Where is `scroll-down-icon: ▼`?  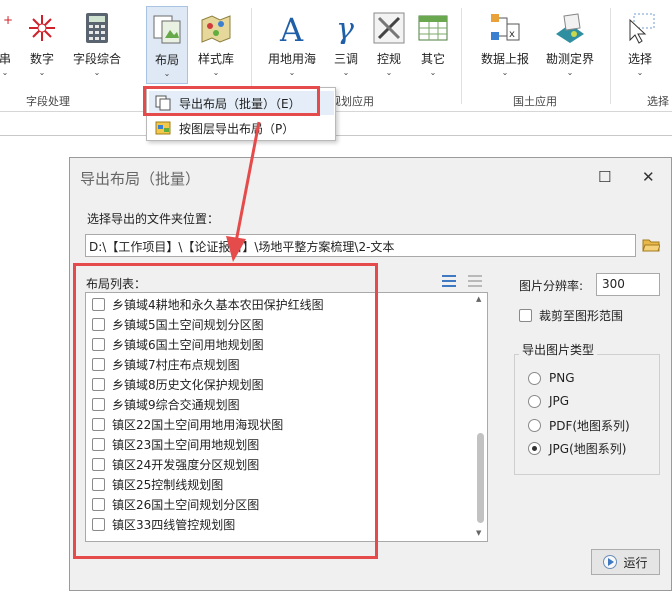
scroll-down-icon: ▼ is located at coordinates (478, 533).